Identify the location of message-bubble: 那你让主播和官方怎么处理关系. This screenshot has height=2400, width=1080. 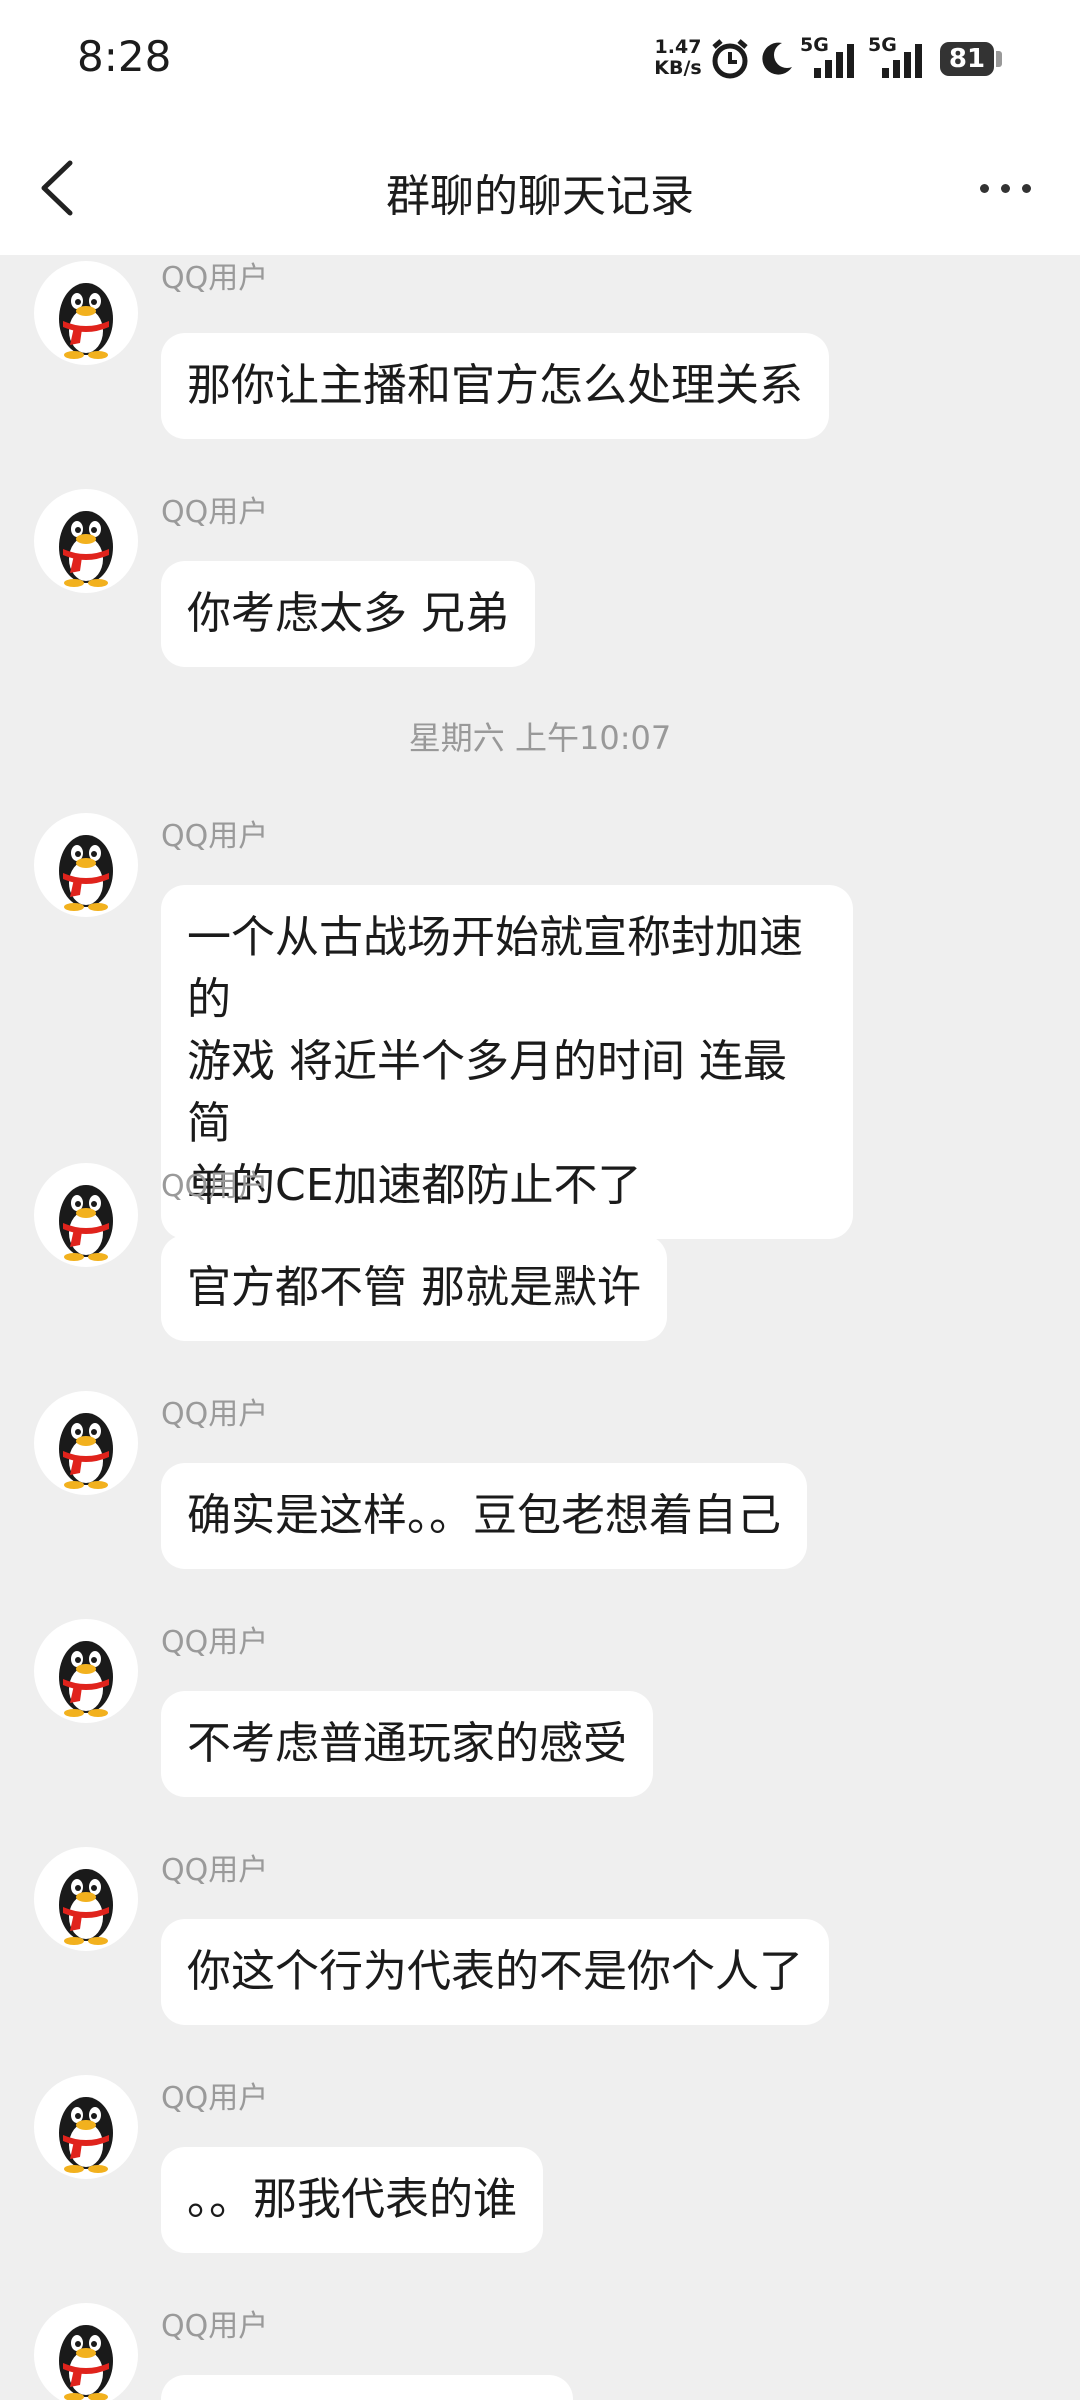
(495, 386).